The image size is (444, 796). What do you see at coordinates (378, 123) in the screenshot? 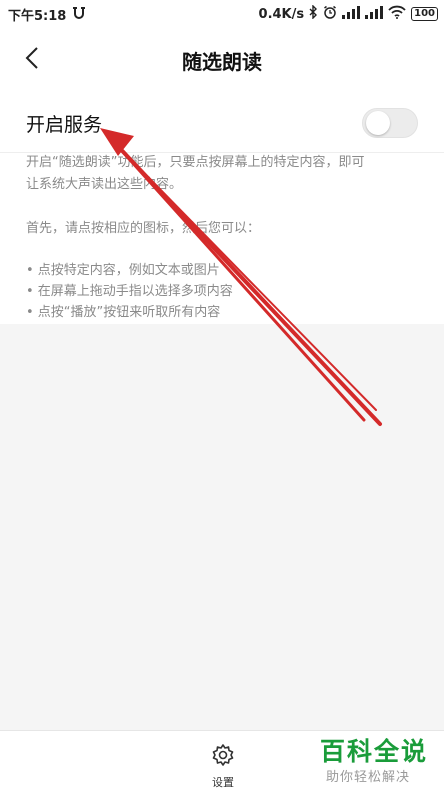
I see `toggle-knob` at bounding box center [378, 123].